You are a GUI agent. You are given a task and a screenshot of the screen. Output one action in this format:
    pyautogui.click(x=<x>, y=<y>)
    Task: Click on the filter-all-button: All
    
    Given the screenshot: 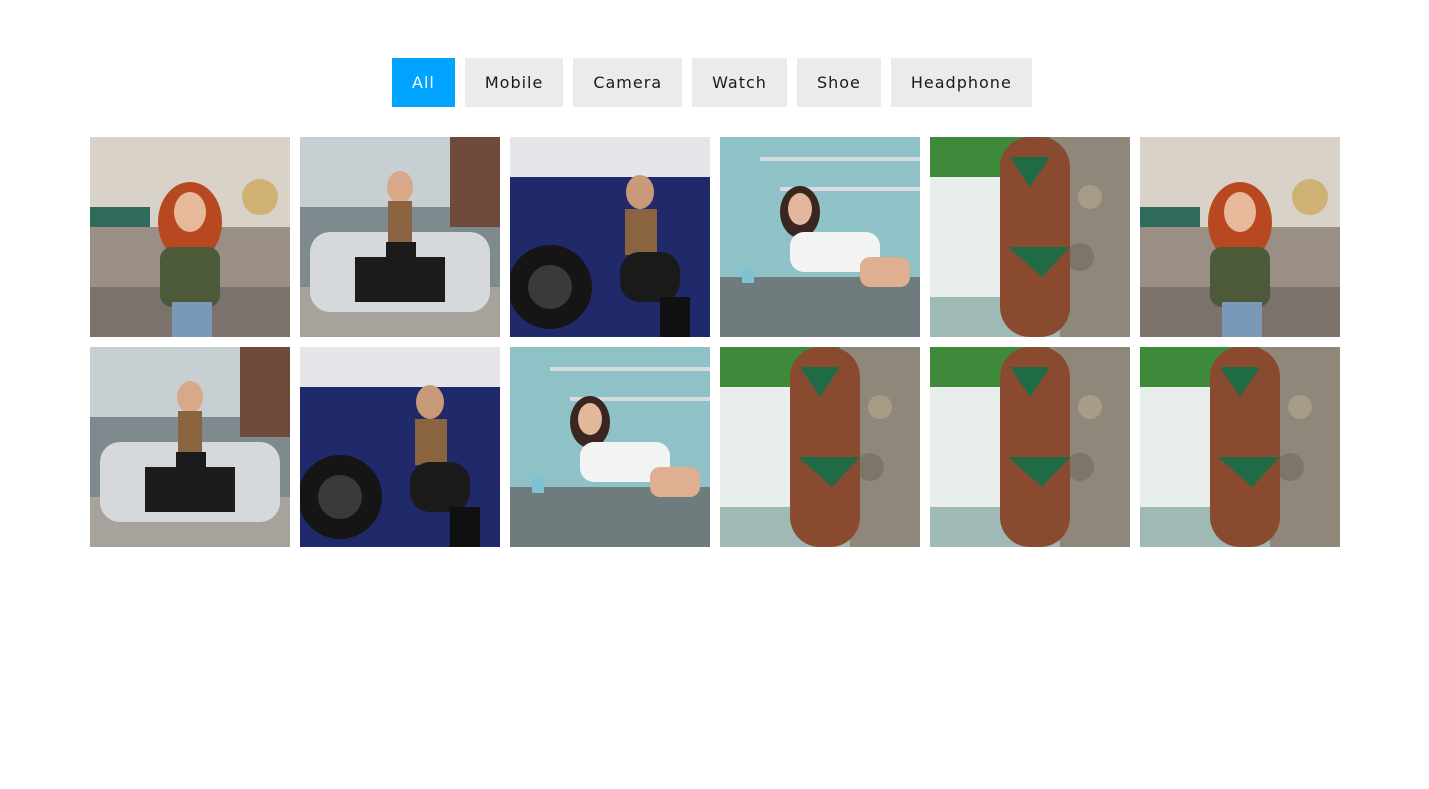 What is the action you would take?
    pyautogui.click(x=423, y=82)
    